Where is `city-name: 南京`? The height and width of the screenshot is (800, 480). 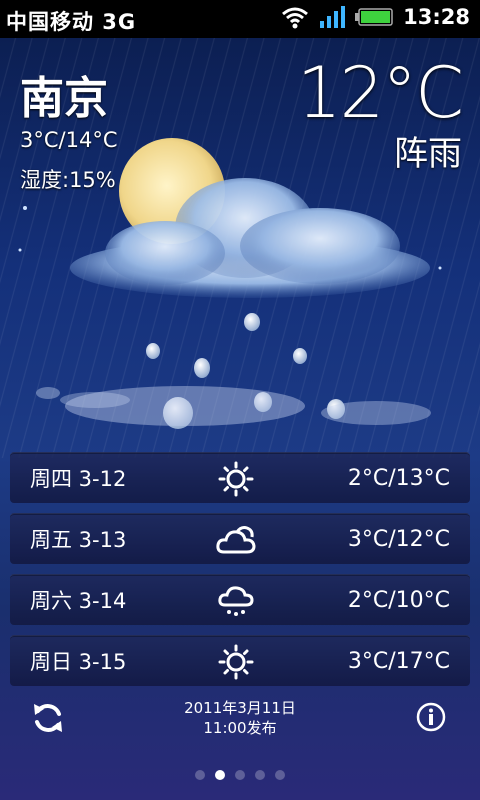 city-name: 南京 is located at coordinates (64, 98).